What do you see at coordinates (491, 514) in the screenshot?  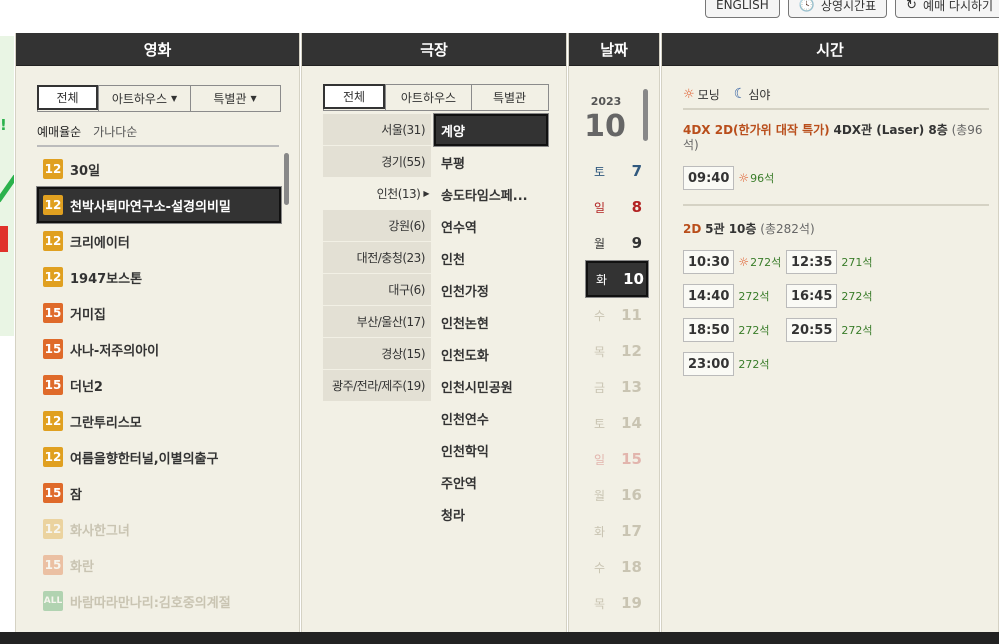 I see `theater-item: 청라` at bounding box center [491, 514].